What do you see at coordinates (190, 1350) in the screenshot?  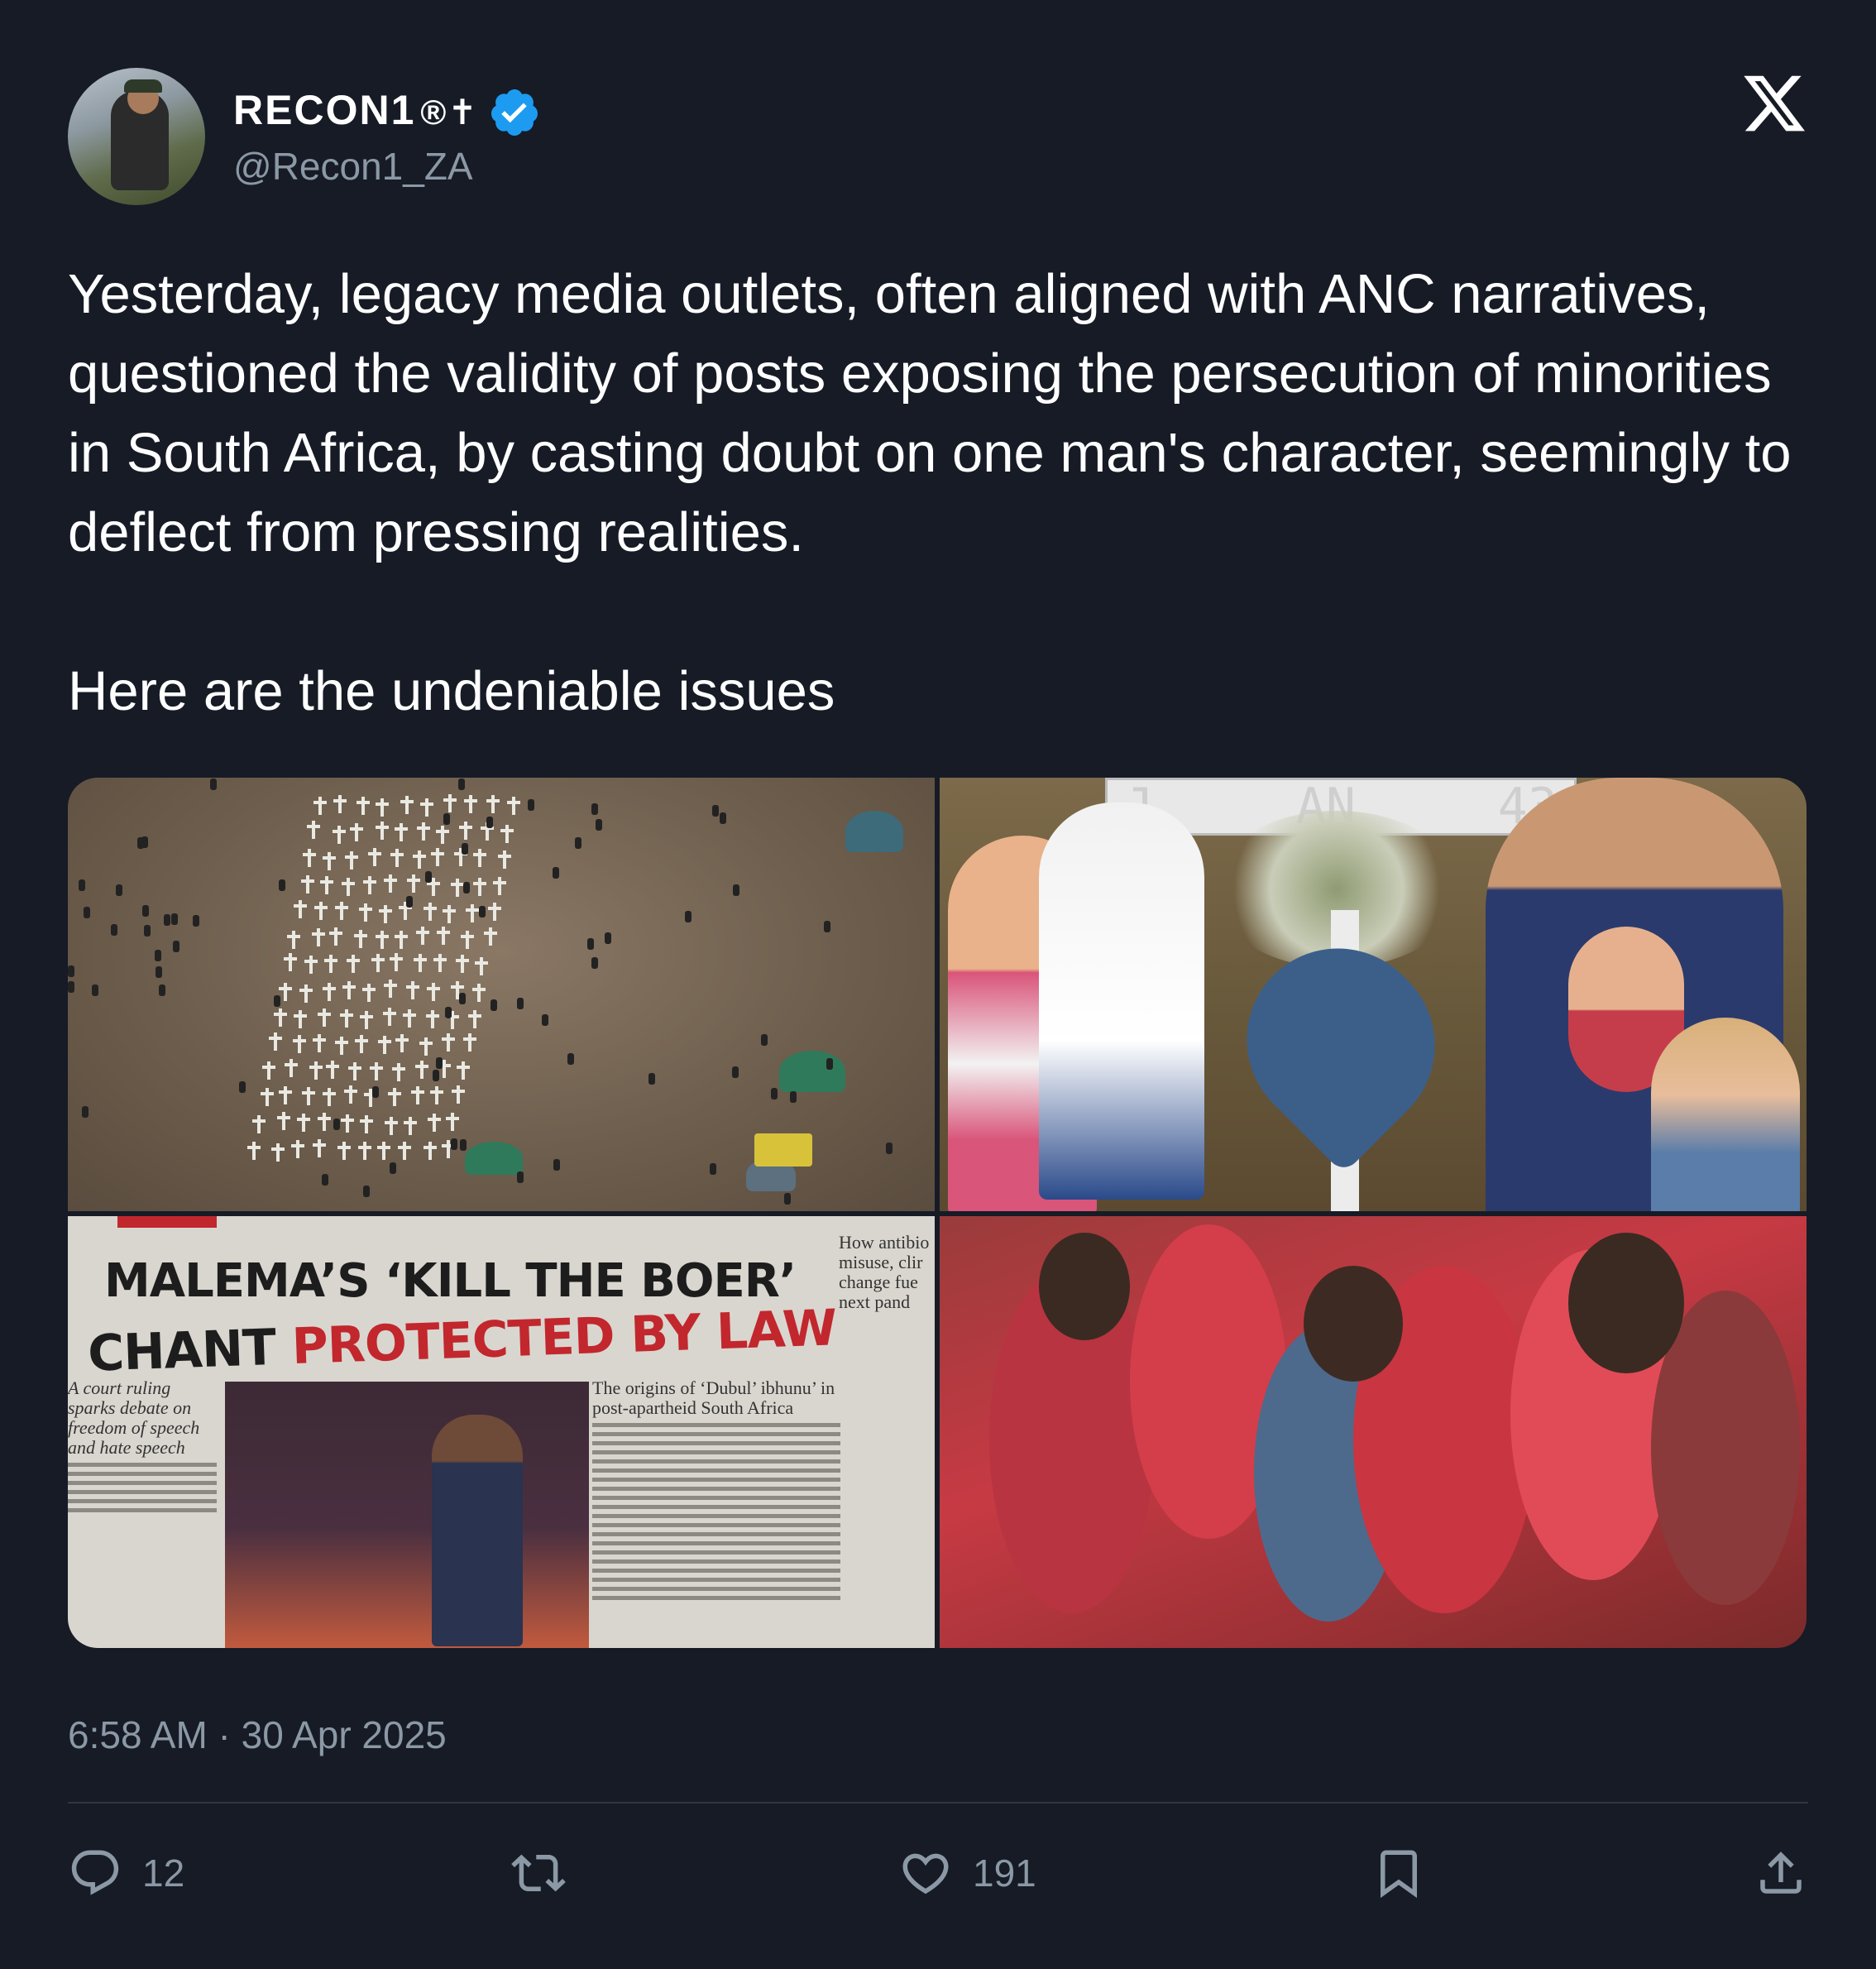 I see `headline-black-text: CHANT` at bounding box center [190, 1350].